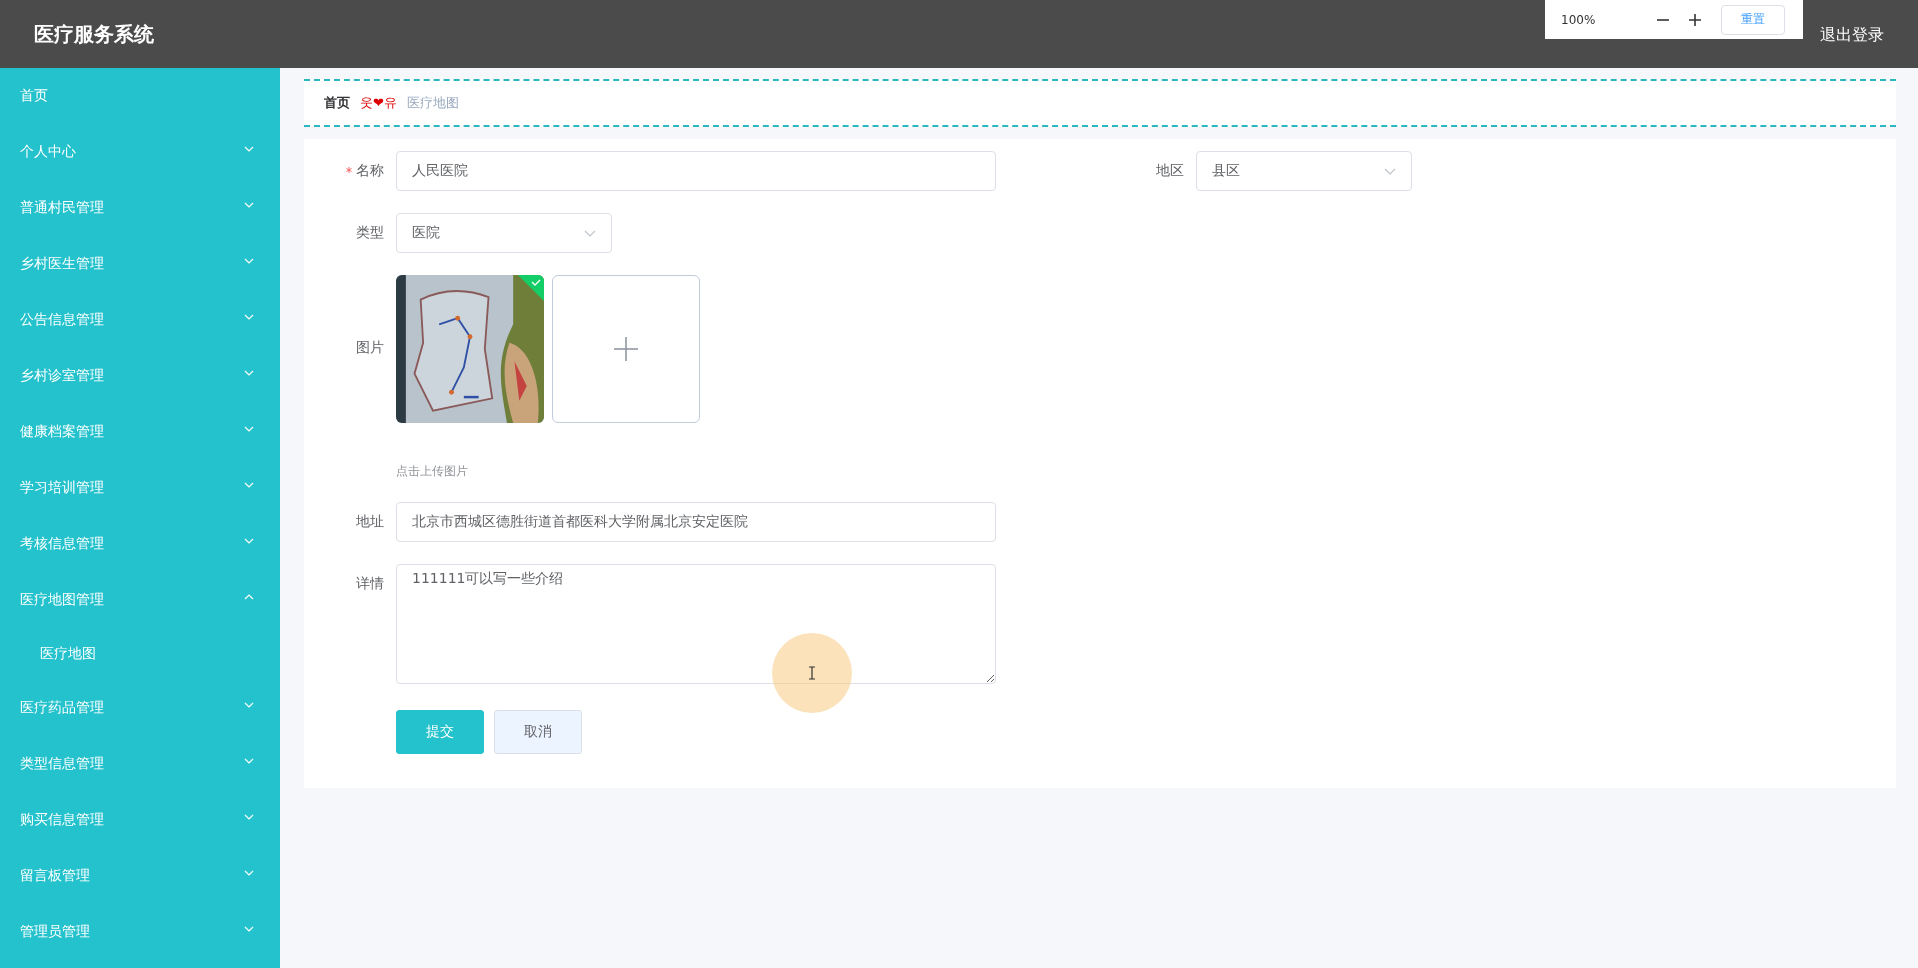 Image resolution: width=1918 pixels, height=968 pixels. What do you see at coordinates (370, 522) in the screenshot?
I see `field-label: 地址` at bounding box center [370, 522].